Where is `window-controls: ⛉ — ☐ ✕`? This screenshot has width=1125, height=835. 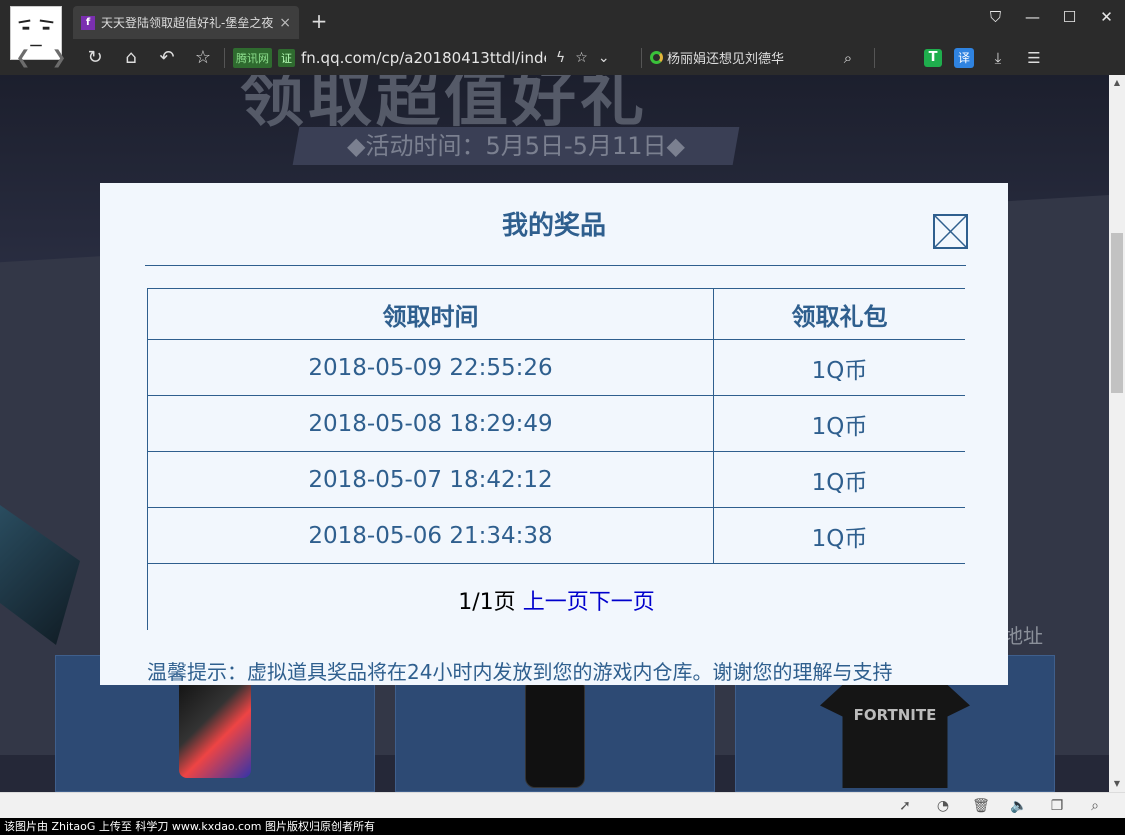
window-controls: ⛉ — ☐ ✕ is located at coordinates (1051, 17).